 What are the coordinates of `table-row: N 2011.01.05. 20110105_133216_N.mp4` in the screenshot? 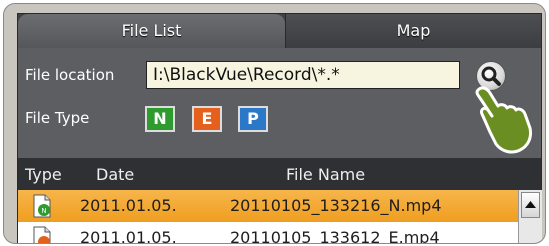 It's located at (268, 206).